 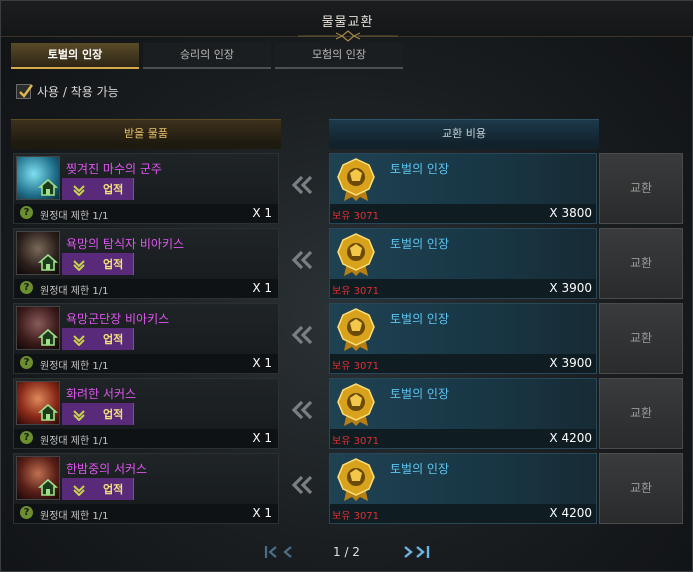 I want to click on usable-checkbox, so click(x=24, y=91).